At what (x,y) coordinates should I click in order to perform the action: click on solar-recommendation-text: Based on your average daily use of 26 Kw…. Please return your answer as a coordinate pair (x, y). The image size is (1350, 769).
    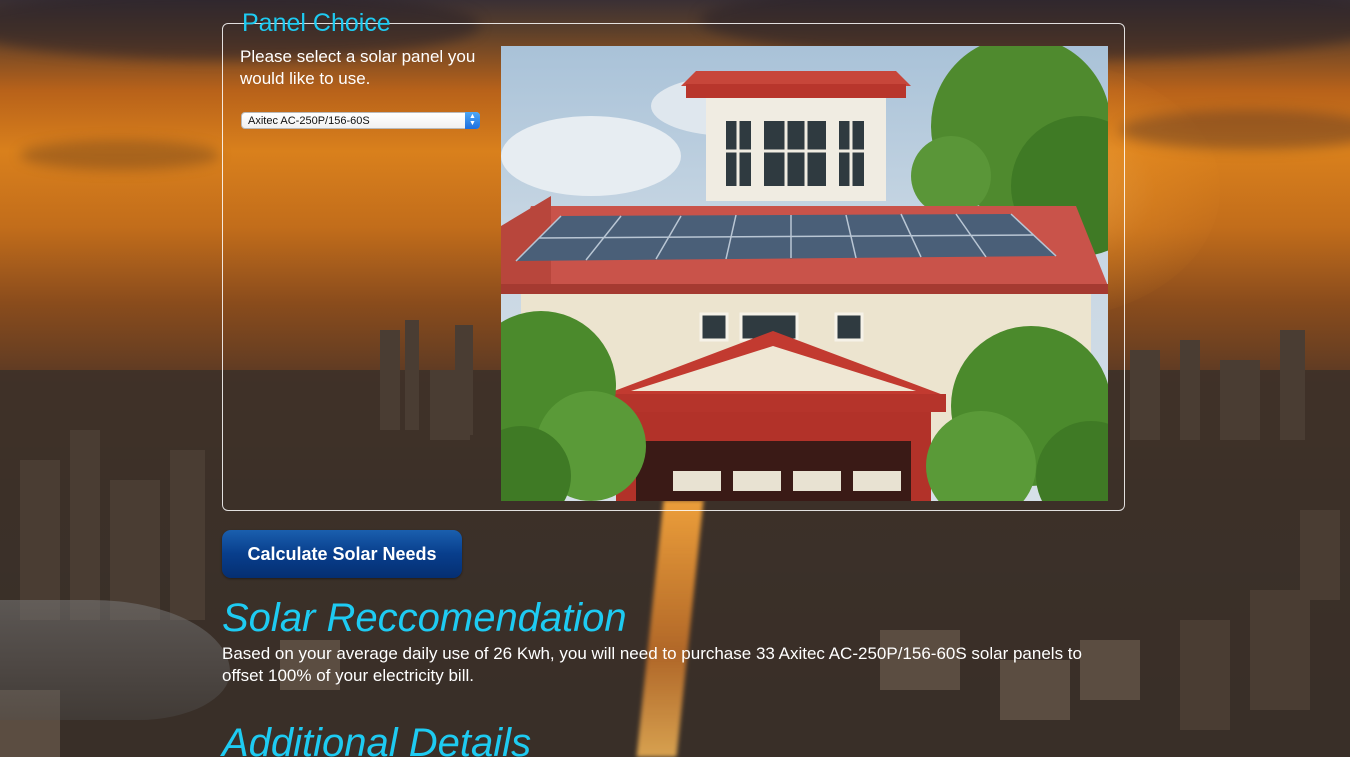
    Looking at the image, I should click on (652, 664).